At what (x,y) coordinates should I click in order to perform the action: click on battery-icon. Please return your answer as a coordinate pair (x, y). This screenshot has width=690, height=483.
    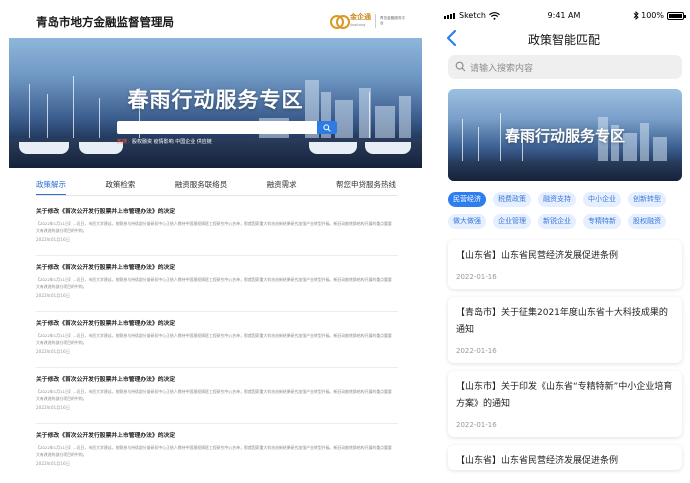
    Looking at the image, I should click on (676, 15).